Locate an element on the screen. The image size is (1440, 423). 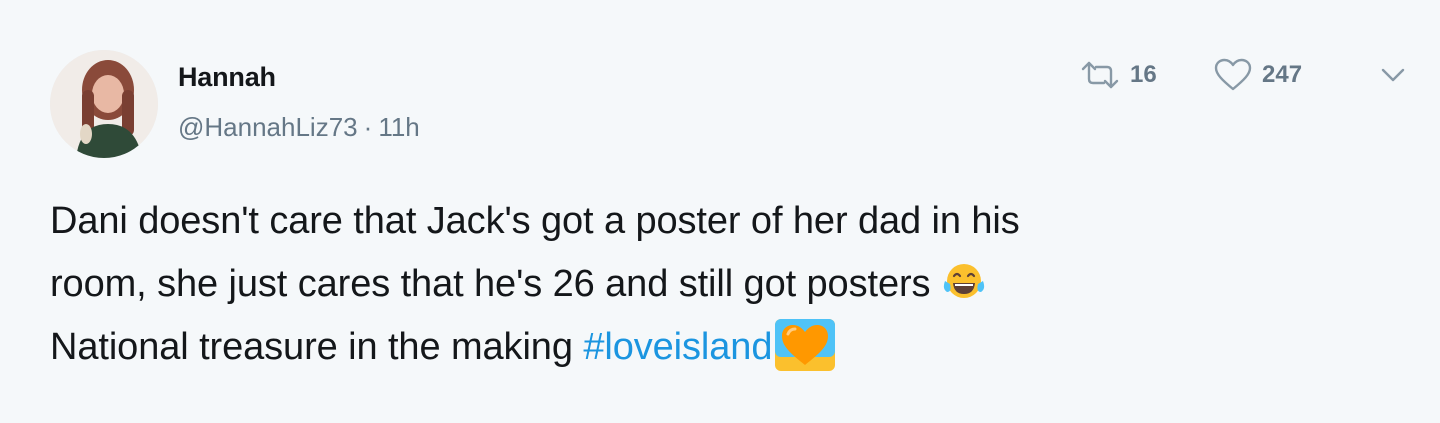
like-count: 247 is located at coordinates (1282, 74).